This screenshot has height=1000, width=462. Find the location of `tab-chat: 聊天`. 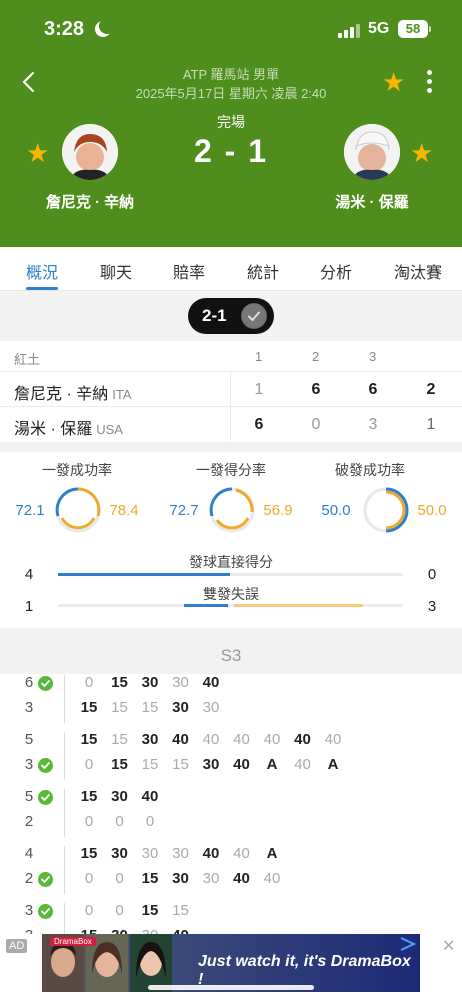

tab-chat: 聊天 is located at coordinates (116, 271).